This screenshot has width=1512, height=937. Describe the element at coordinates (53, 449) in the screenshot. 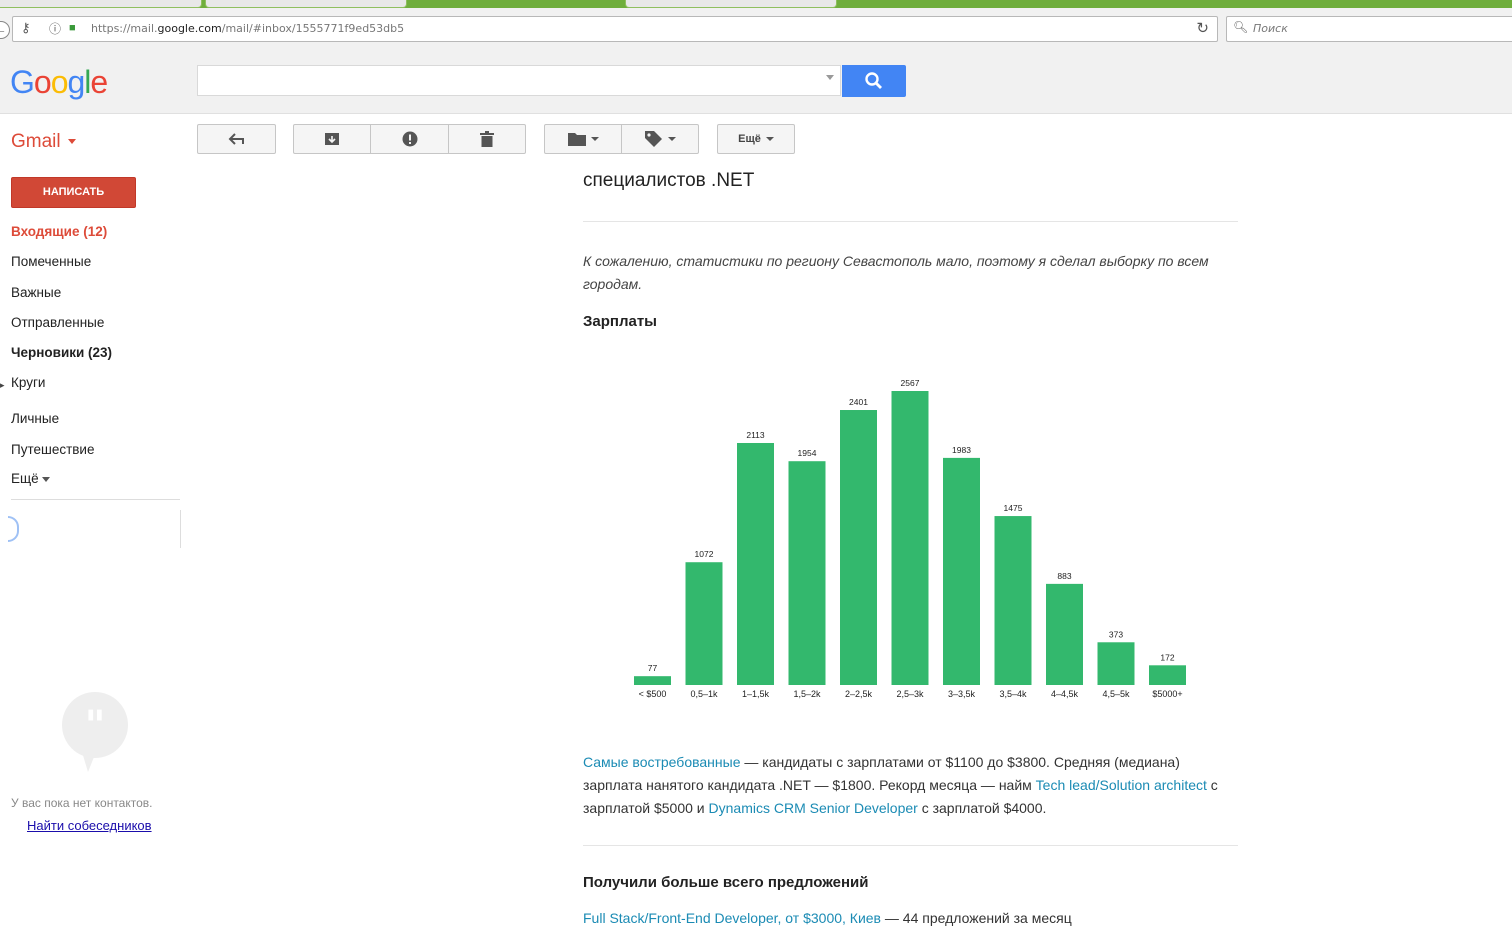

I see `sidebar-item-travel: Путешествие` at that location.